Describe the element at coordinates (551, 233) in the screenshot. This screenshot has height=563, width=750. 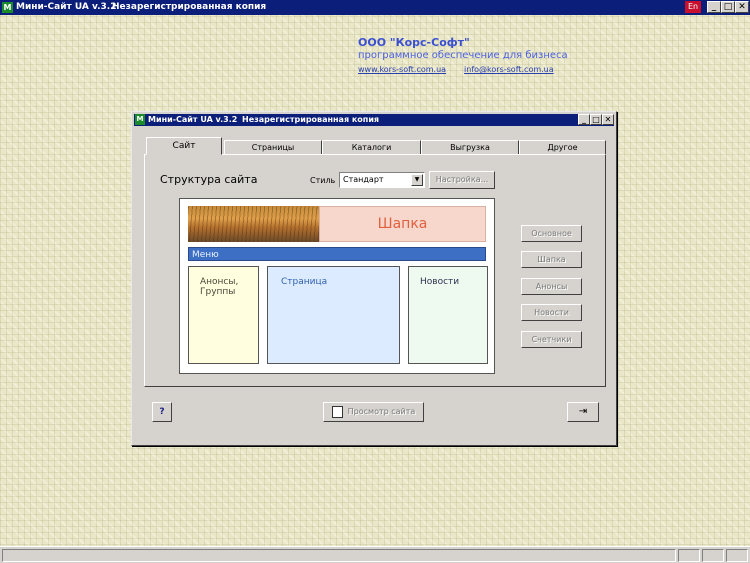
I see `main-settings-button: Основное` at that location.